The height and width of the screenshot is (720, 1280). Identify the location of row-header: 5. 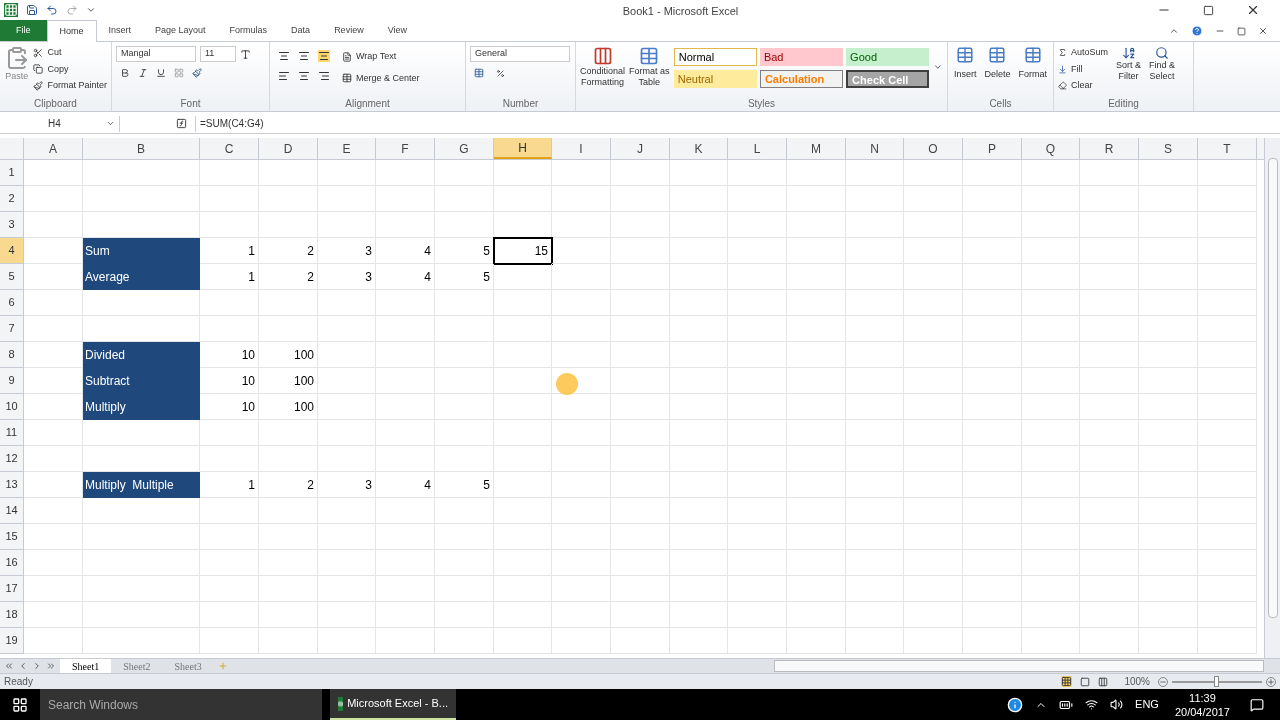
(12, 277).